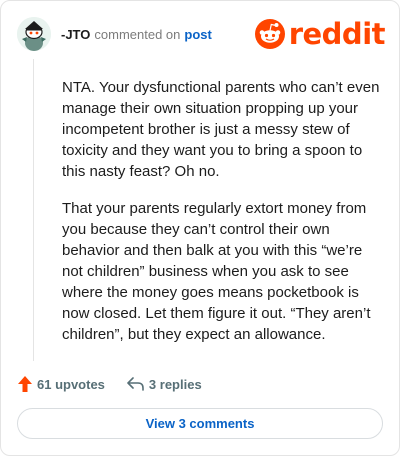 This screenshot has width=400, height=456. Describe the element at coordinates (200, 423) in the screenshot. I see `view-comments-button: View 3 comments` at that location.